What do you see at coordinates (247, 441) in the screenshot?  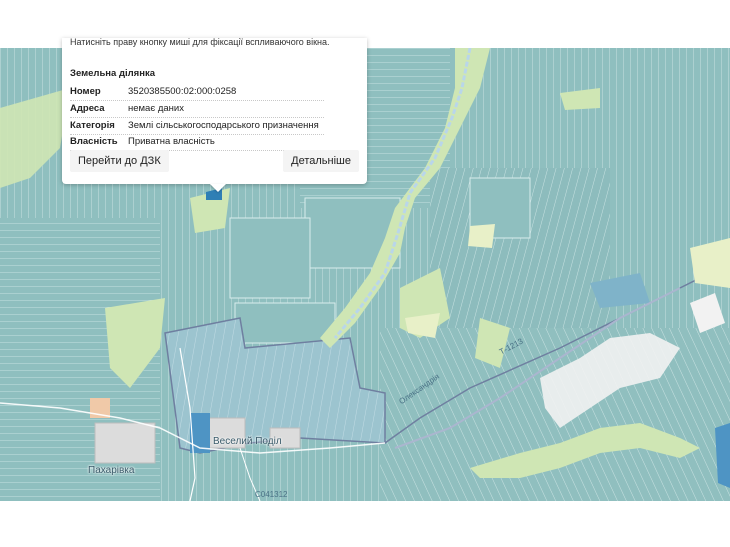 I see `place-label-veselyi-podil: Веселий Поділ` at bounding box center [247, 441].